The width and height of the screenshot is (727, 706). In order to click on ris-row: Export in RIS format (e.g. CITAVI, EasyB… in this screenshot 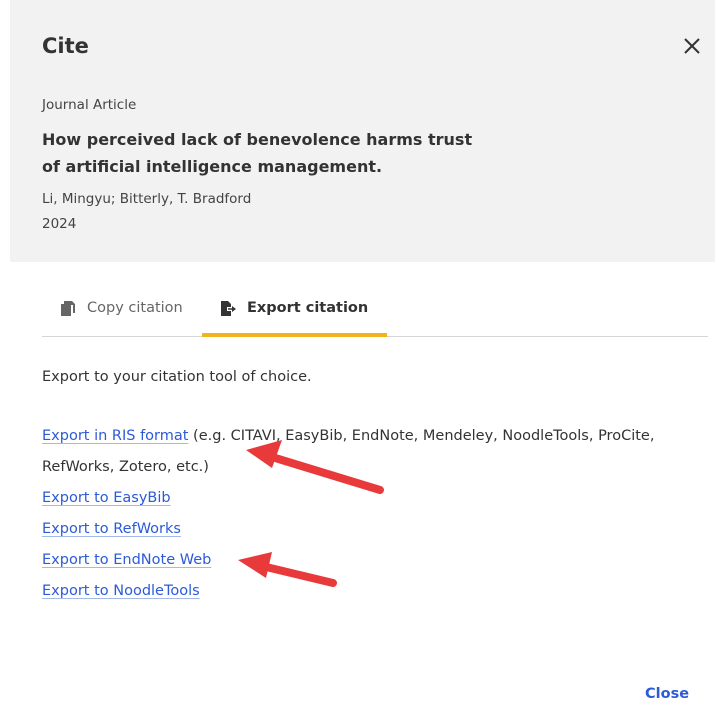, I will do `click(372, 436)`.